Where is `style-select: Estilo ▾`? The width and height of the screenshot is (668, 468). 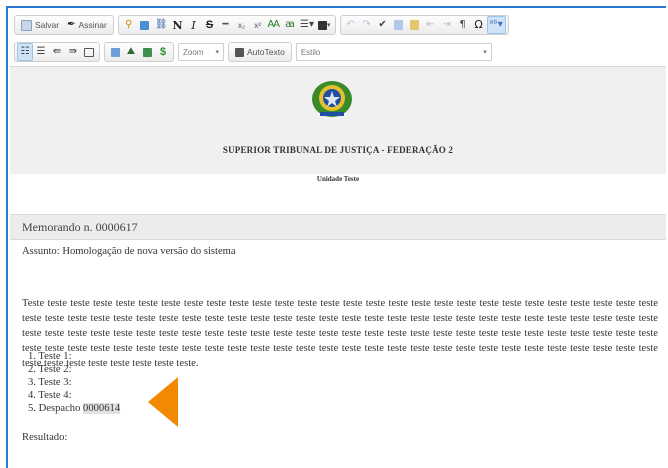 style-select: Estilo ▾ is located at coordinates (393, 52).